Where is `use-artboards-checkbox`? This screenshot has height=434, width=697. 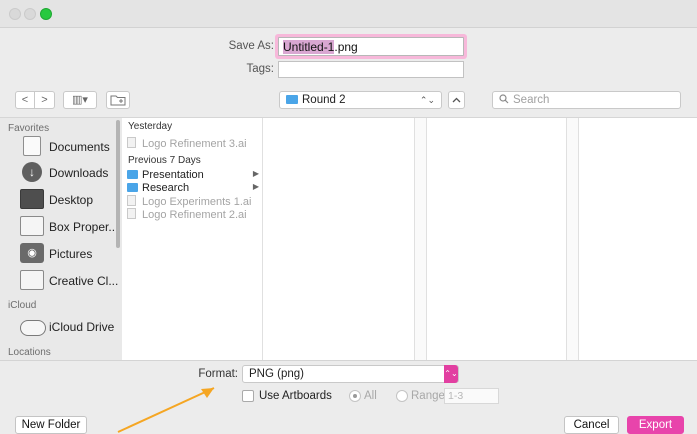
use-artboards-checkbox is located at coordinates (248, 396).